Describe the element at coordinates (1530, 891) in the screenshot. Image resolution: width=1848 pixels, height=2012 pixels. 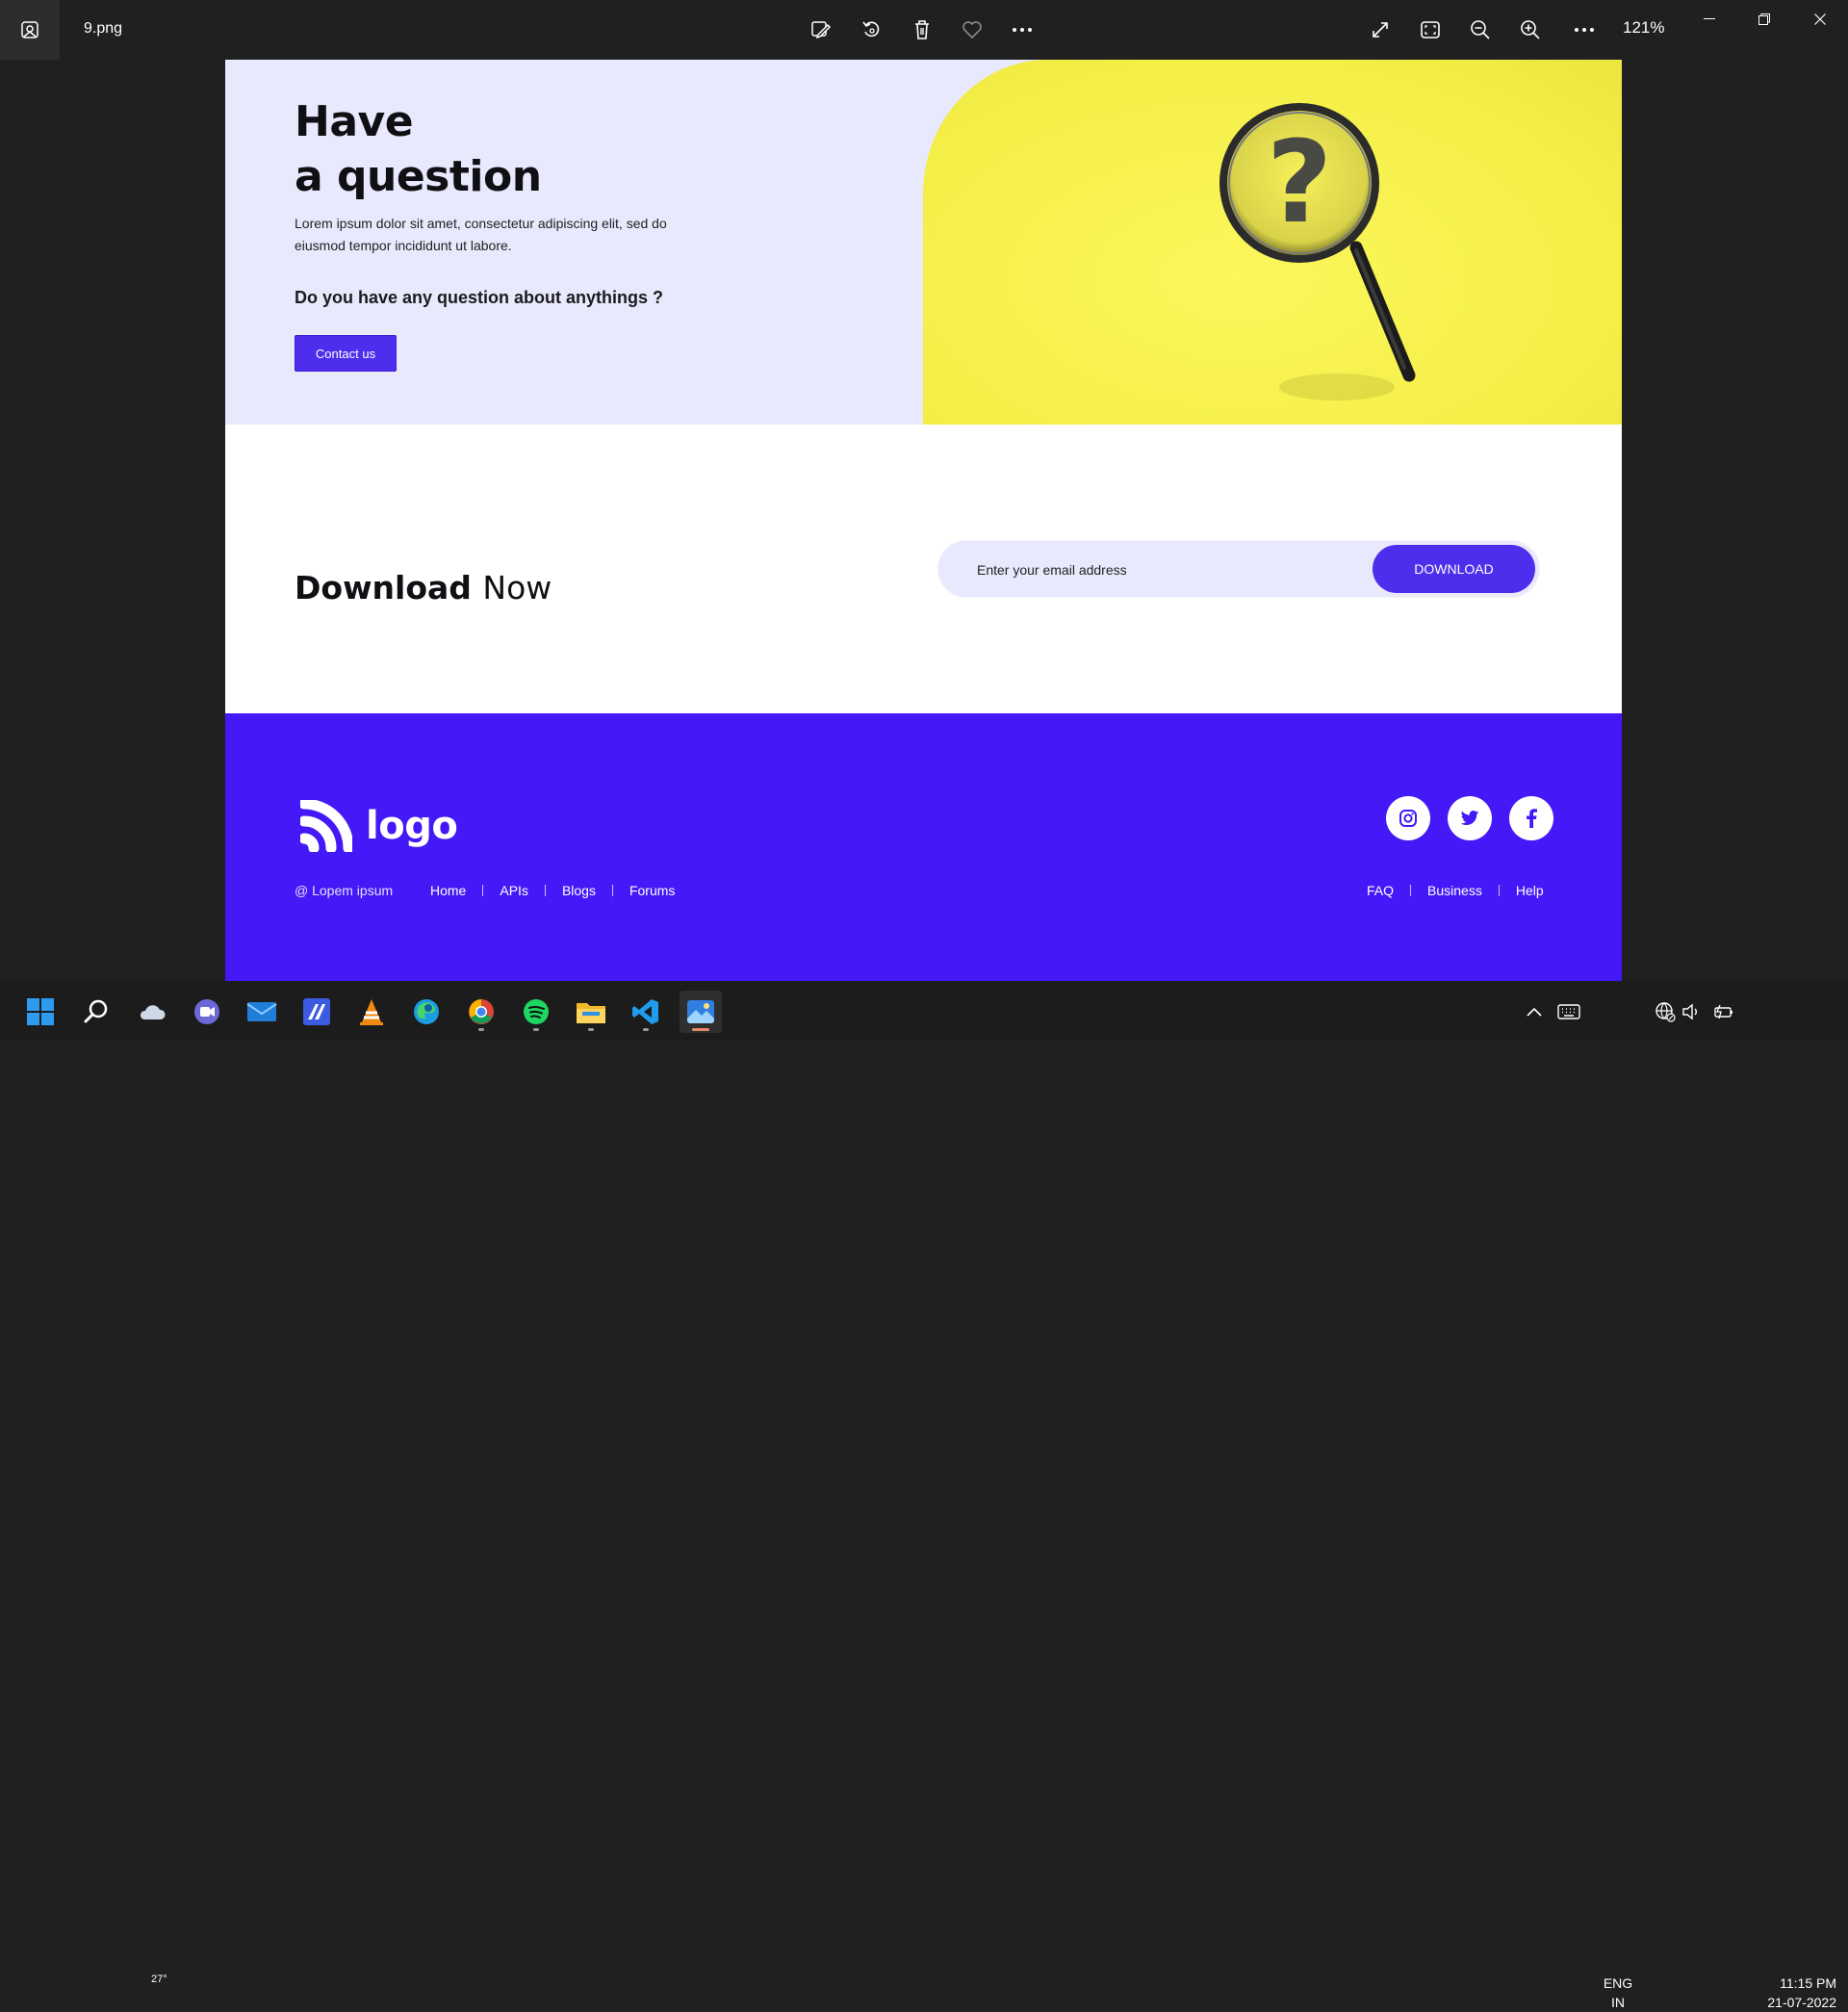
I see `footer-link-help: Help` at that location.